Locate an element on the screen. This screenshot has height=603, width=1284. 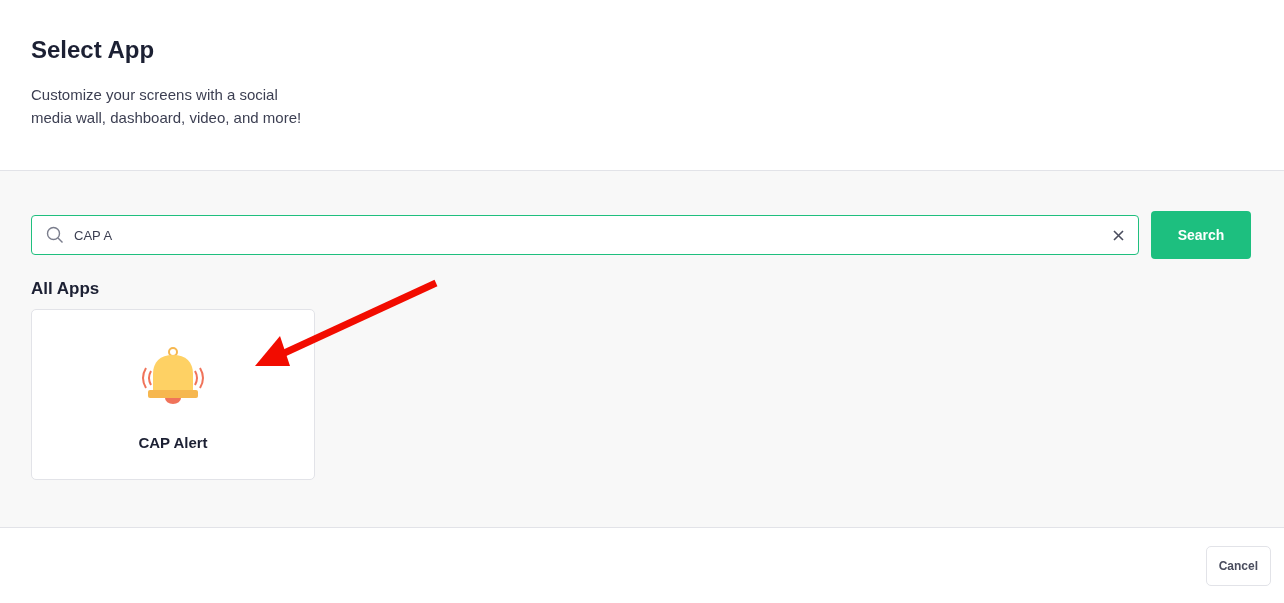
search-input: CAP A is located at coordinates (592, 235).